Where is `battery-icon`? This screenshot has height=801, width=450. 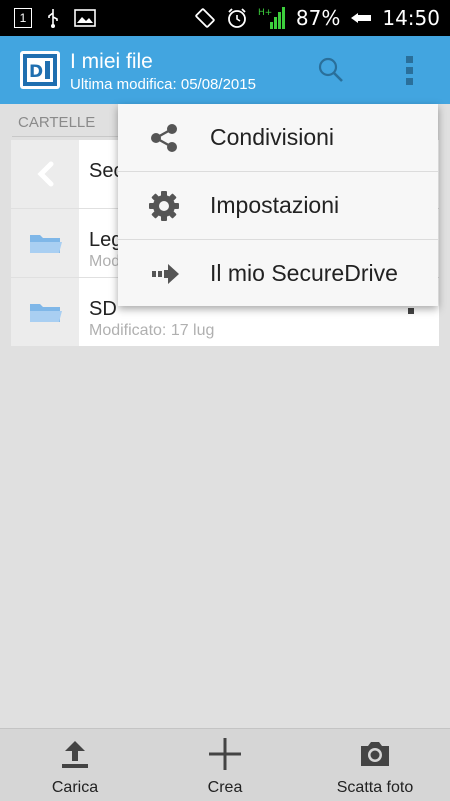 battery-icon is located at coordinates (361, 18).